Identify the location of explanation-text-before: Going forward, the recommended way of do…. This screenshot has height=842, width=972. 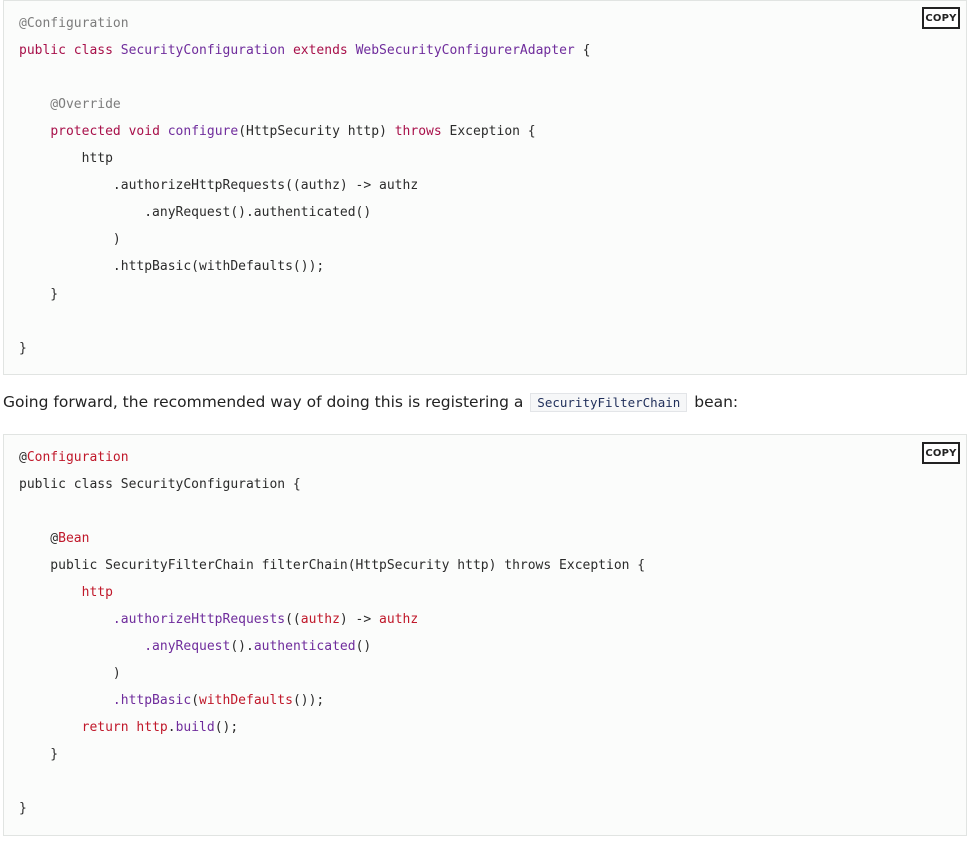
(263, 402).